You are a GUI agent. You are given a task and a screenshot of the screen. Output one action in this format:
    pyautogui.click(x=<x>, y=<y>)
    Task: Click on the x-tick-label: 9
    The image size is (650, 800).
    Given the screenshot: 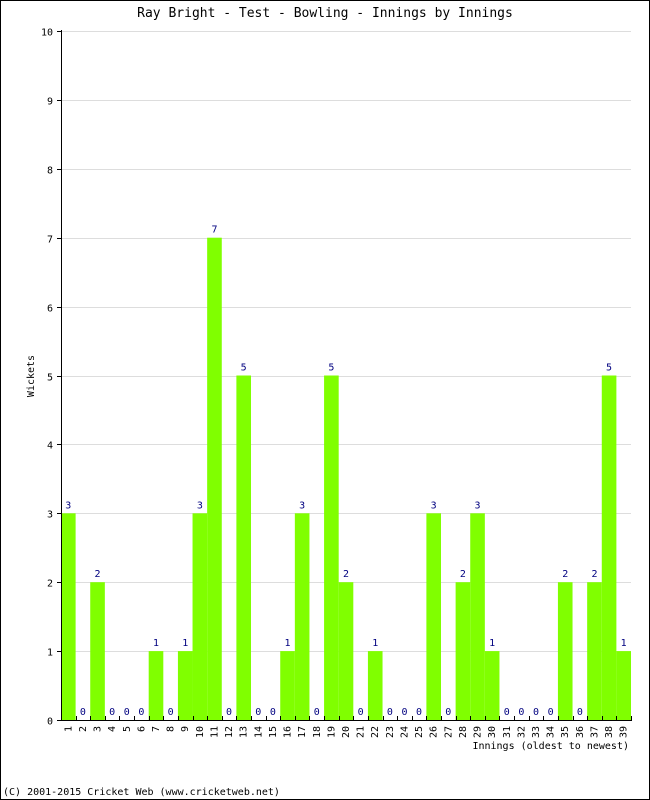 What is the action you would take?
    pyautogui.click(x=185, y=729)
    